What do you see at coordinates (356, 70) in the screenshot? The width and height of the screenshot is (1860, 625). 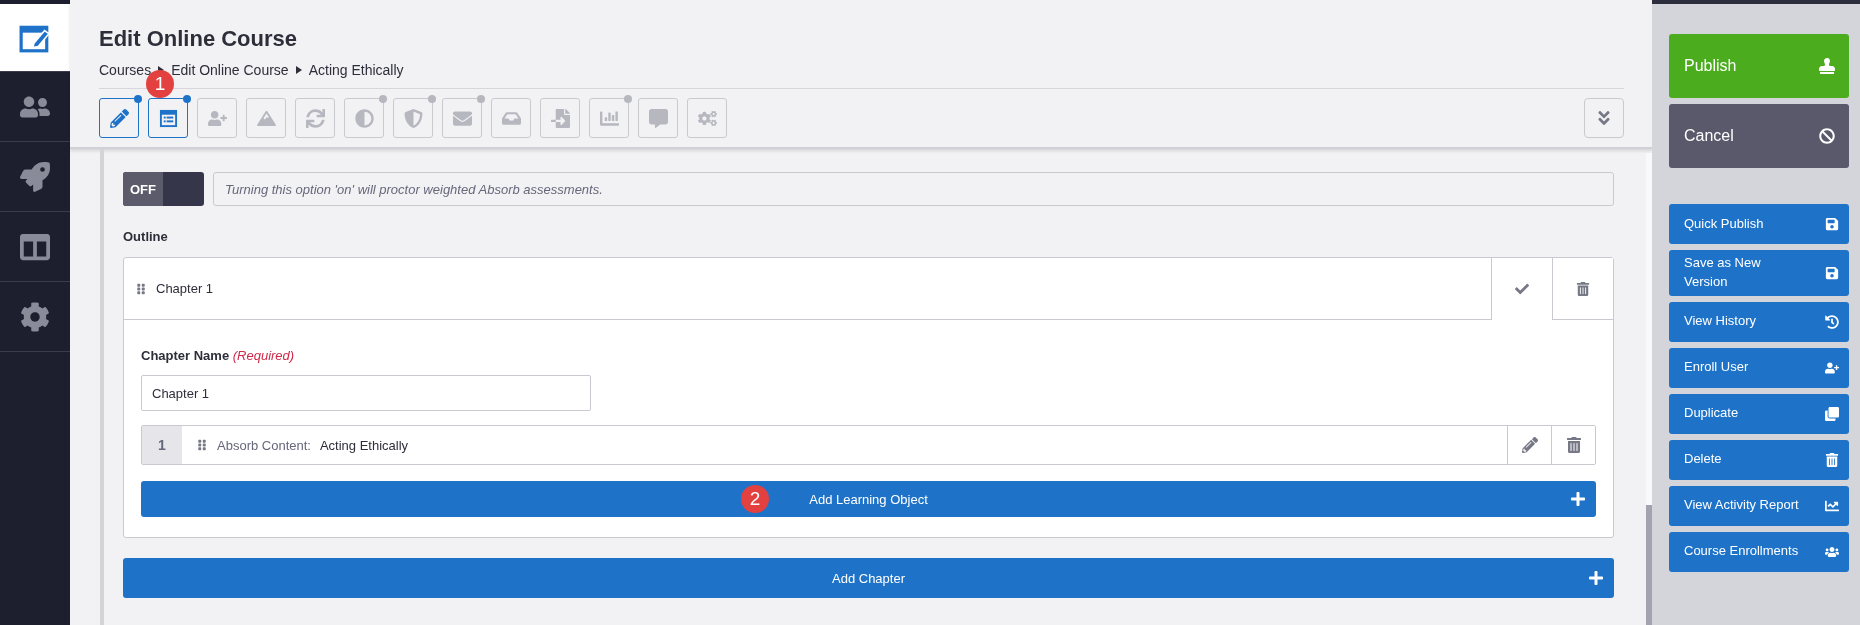 I see `breadcrumb-item: Acting Ethically` at bounding box center [356, 70].